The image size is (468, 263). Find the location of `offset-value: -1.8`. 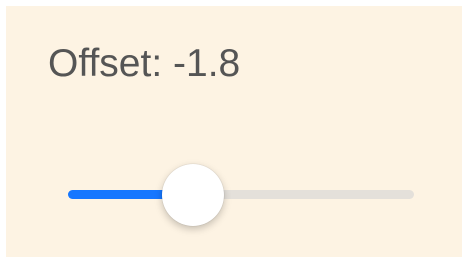

offset-value: -1.8 is located at coordinates (207, 63).